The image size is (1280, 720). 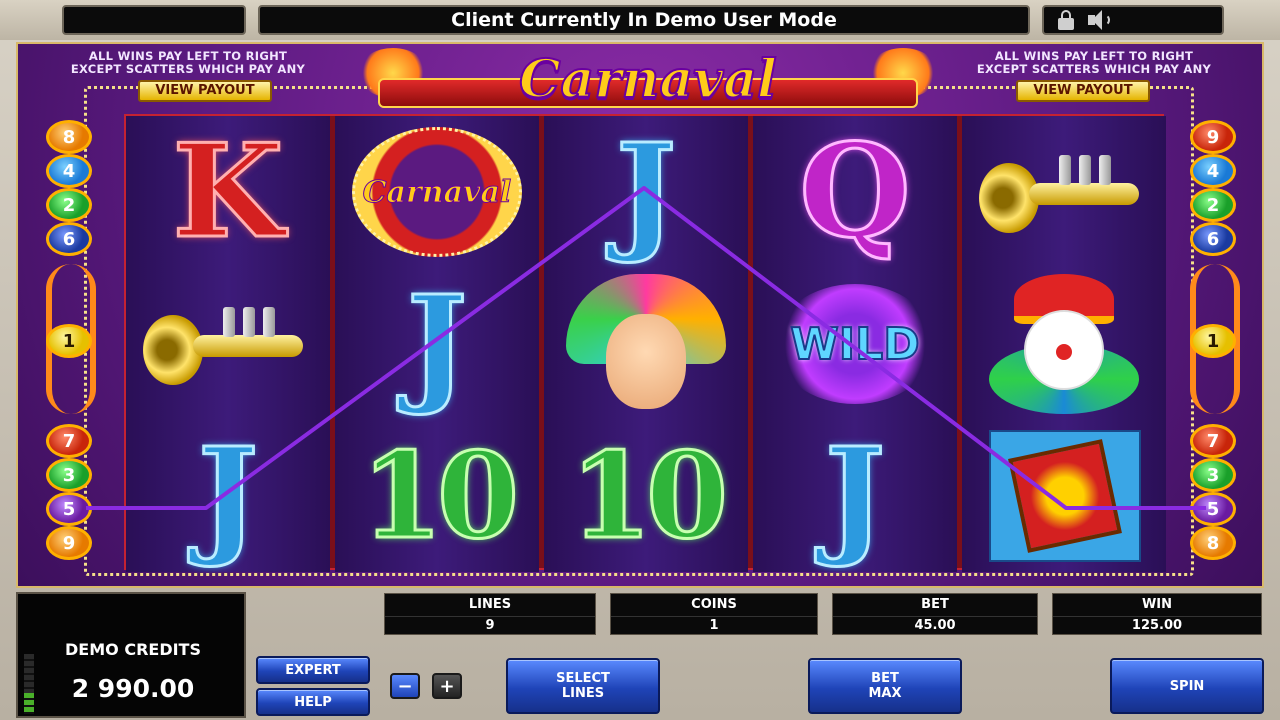 What do you see at coordinates (1157, 625) in the screenshot?
I see `win-value: 125.00` at bounding box center [1157, 625].